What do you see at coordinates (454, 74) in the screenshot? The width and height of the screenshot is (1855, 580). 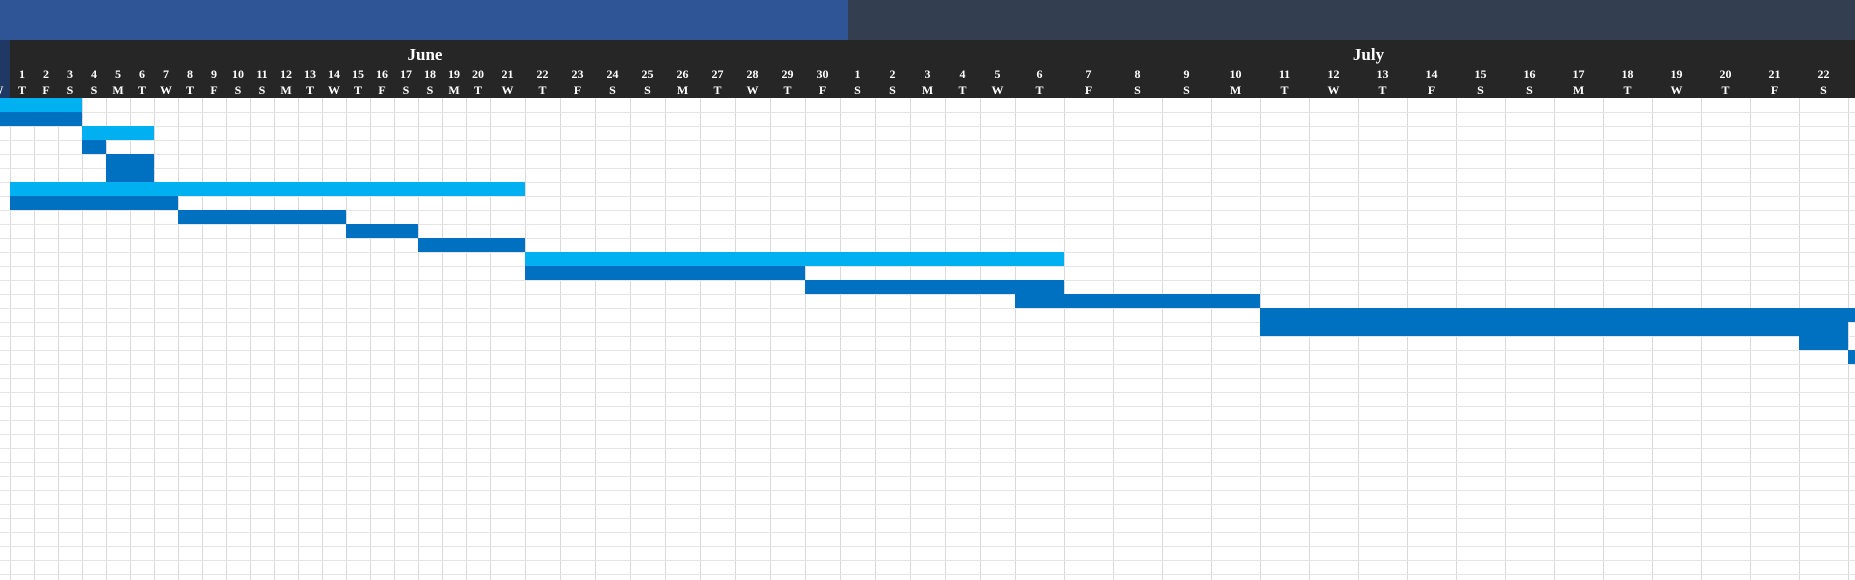 I see `day-number: 19` at bounding box center [454, 74].